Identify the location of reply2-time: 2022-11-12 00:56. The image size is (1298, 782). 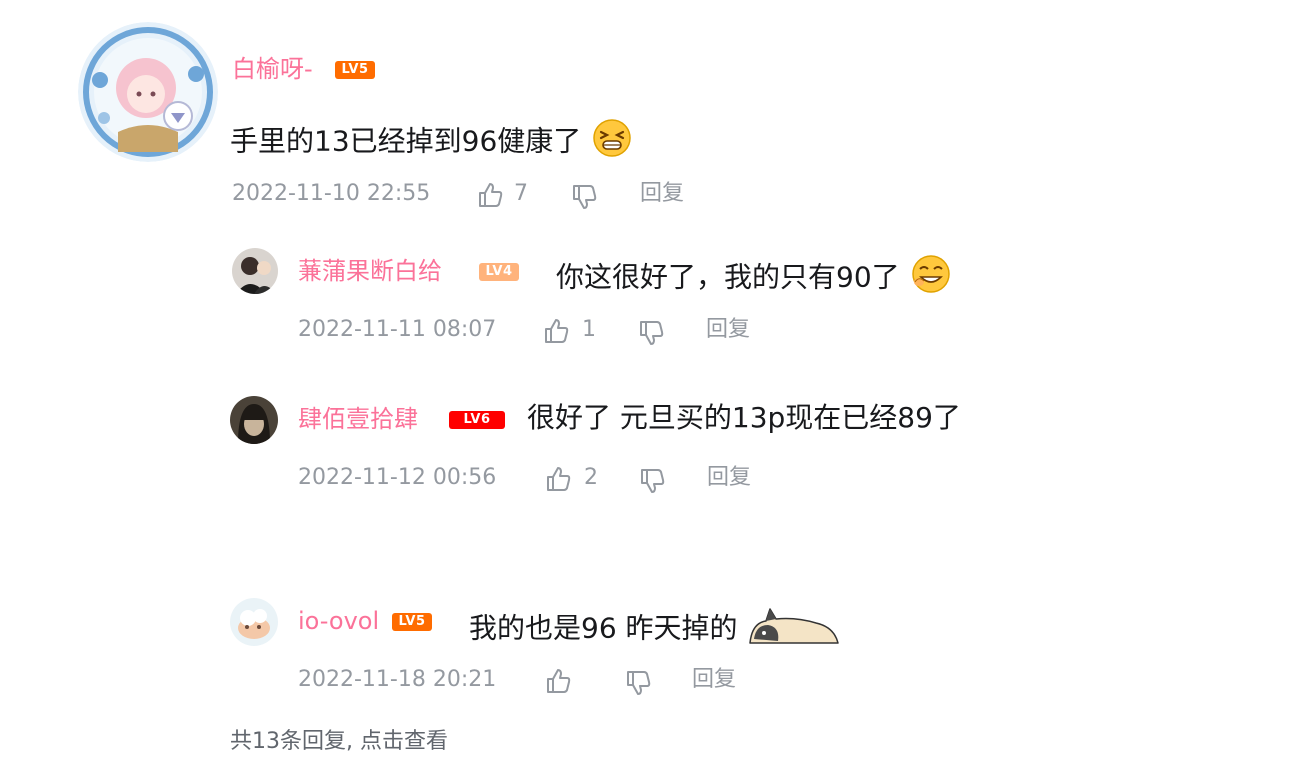
(397, 477).